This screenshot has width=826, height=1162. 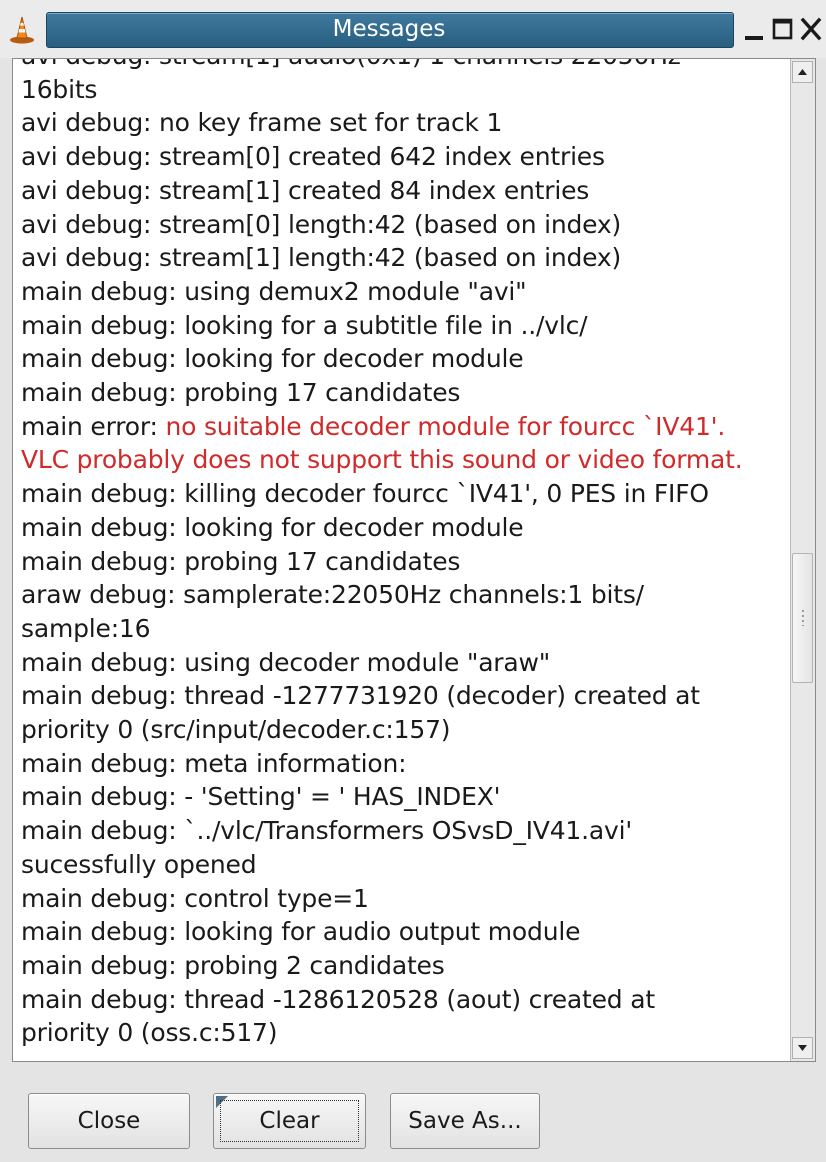 I want to click on log-line-text: main debug: probing 2 candidates, so click(x=233, y=965).